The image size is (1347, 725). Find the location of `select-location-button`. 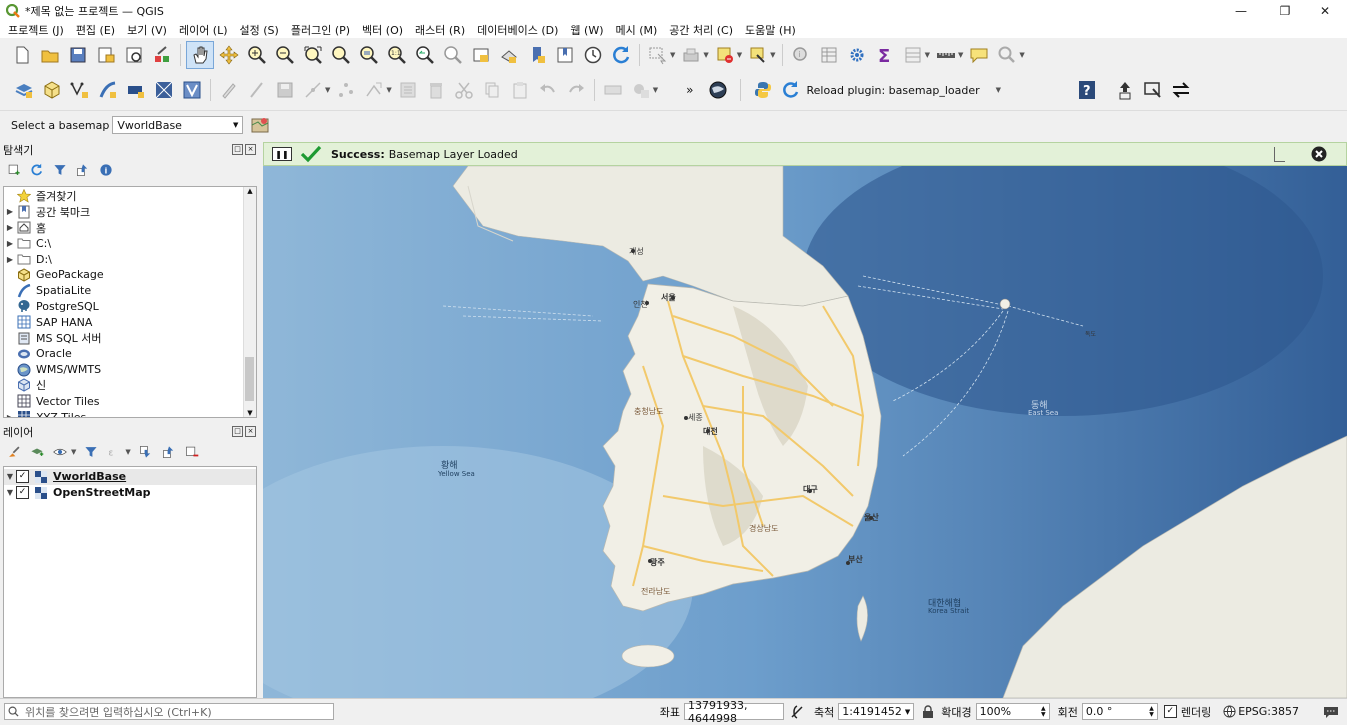

select-location-button is located at coordinates (758, 55).